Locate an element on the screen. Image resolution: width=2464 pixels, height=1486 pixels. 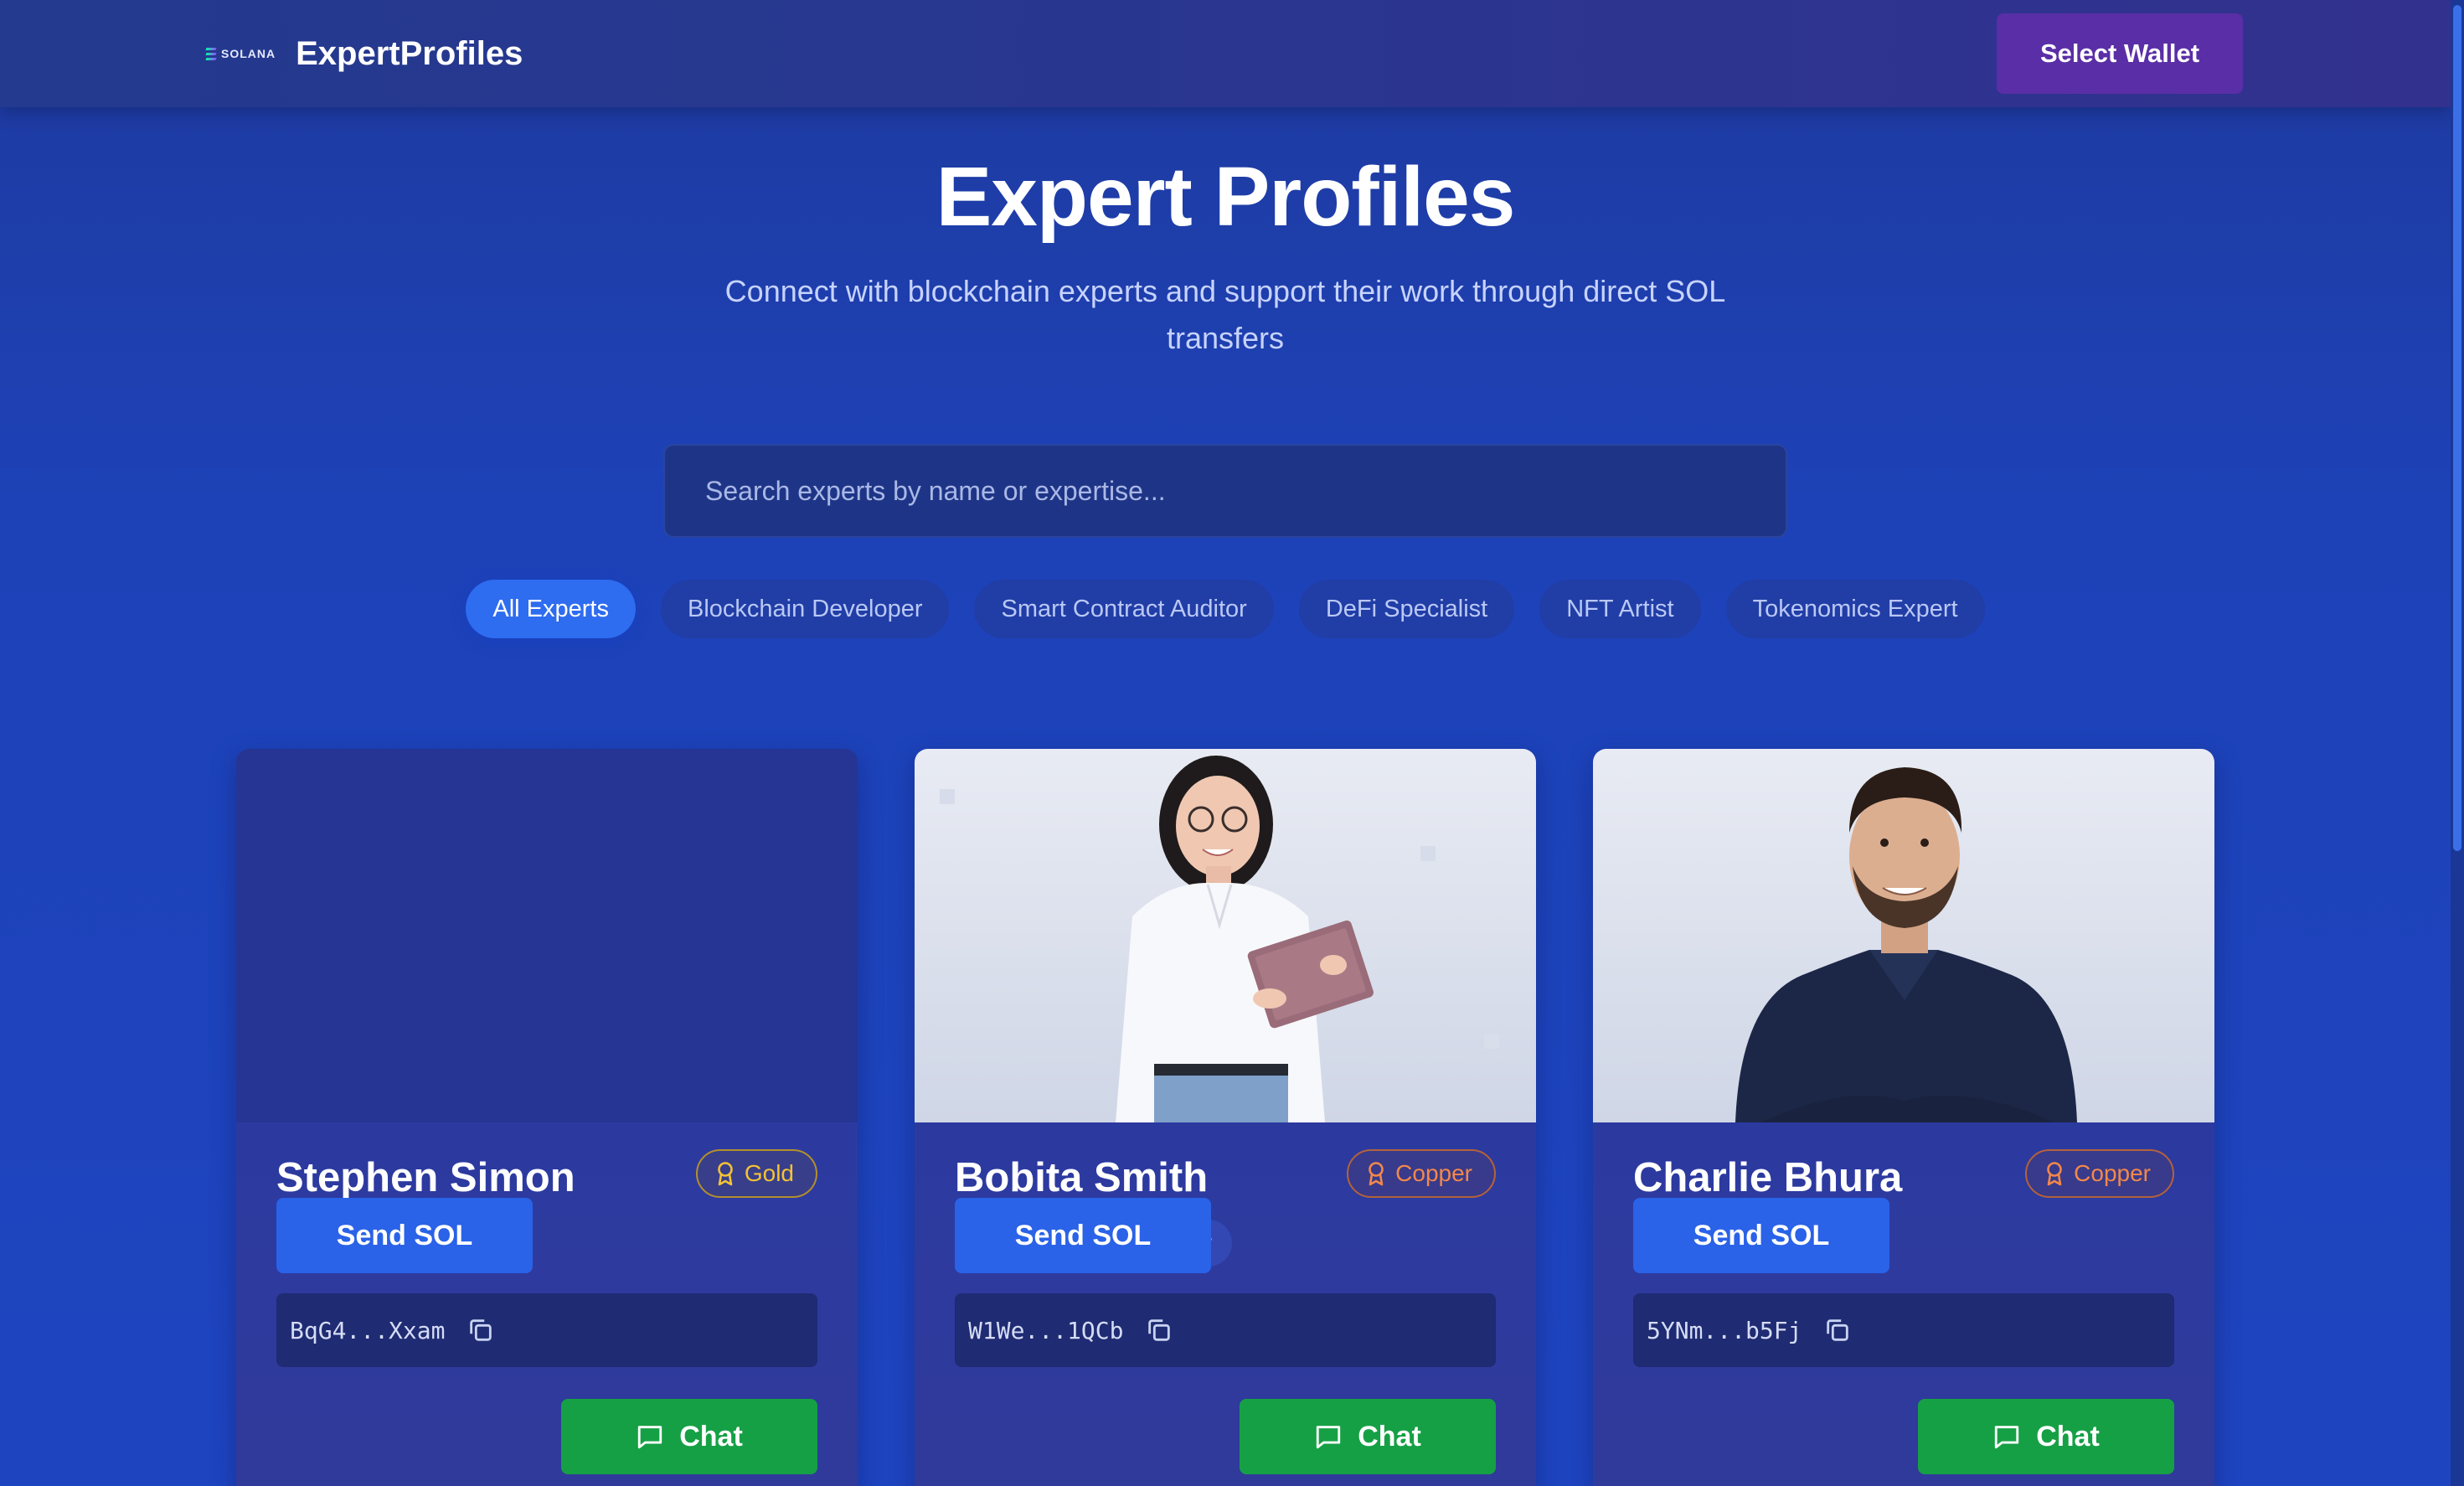
expert-photo-placeholder is located at coordinates (547, 935).